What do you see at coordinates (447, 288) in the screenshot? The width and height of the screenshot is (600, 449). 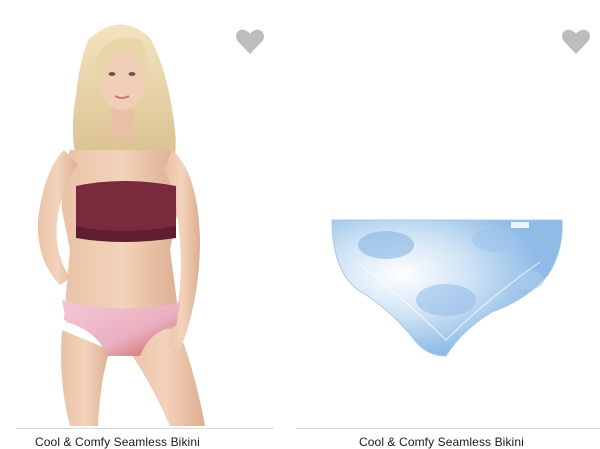 I see `bikini-photo` at bounding box center [447, 288].